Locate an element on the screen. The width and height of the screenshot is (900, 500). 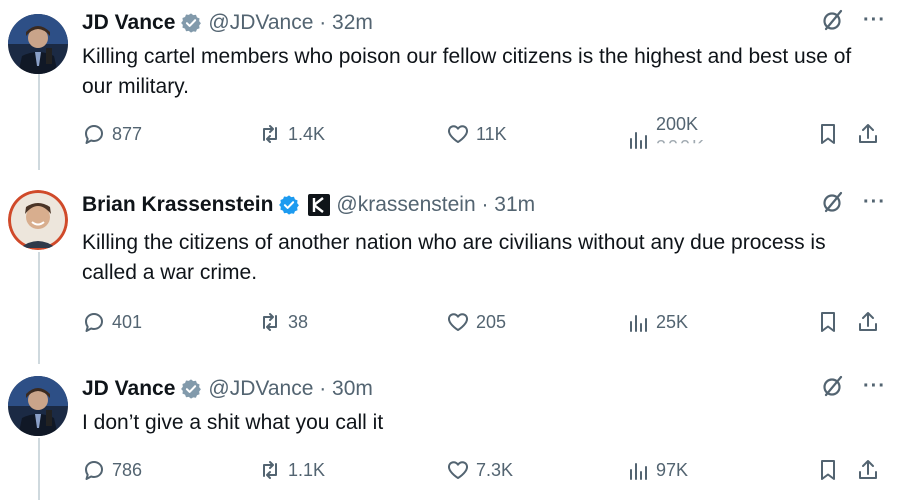
tweet-text: I don’t give a shit what you call it is located at coordinates (233, 422).